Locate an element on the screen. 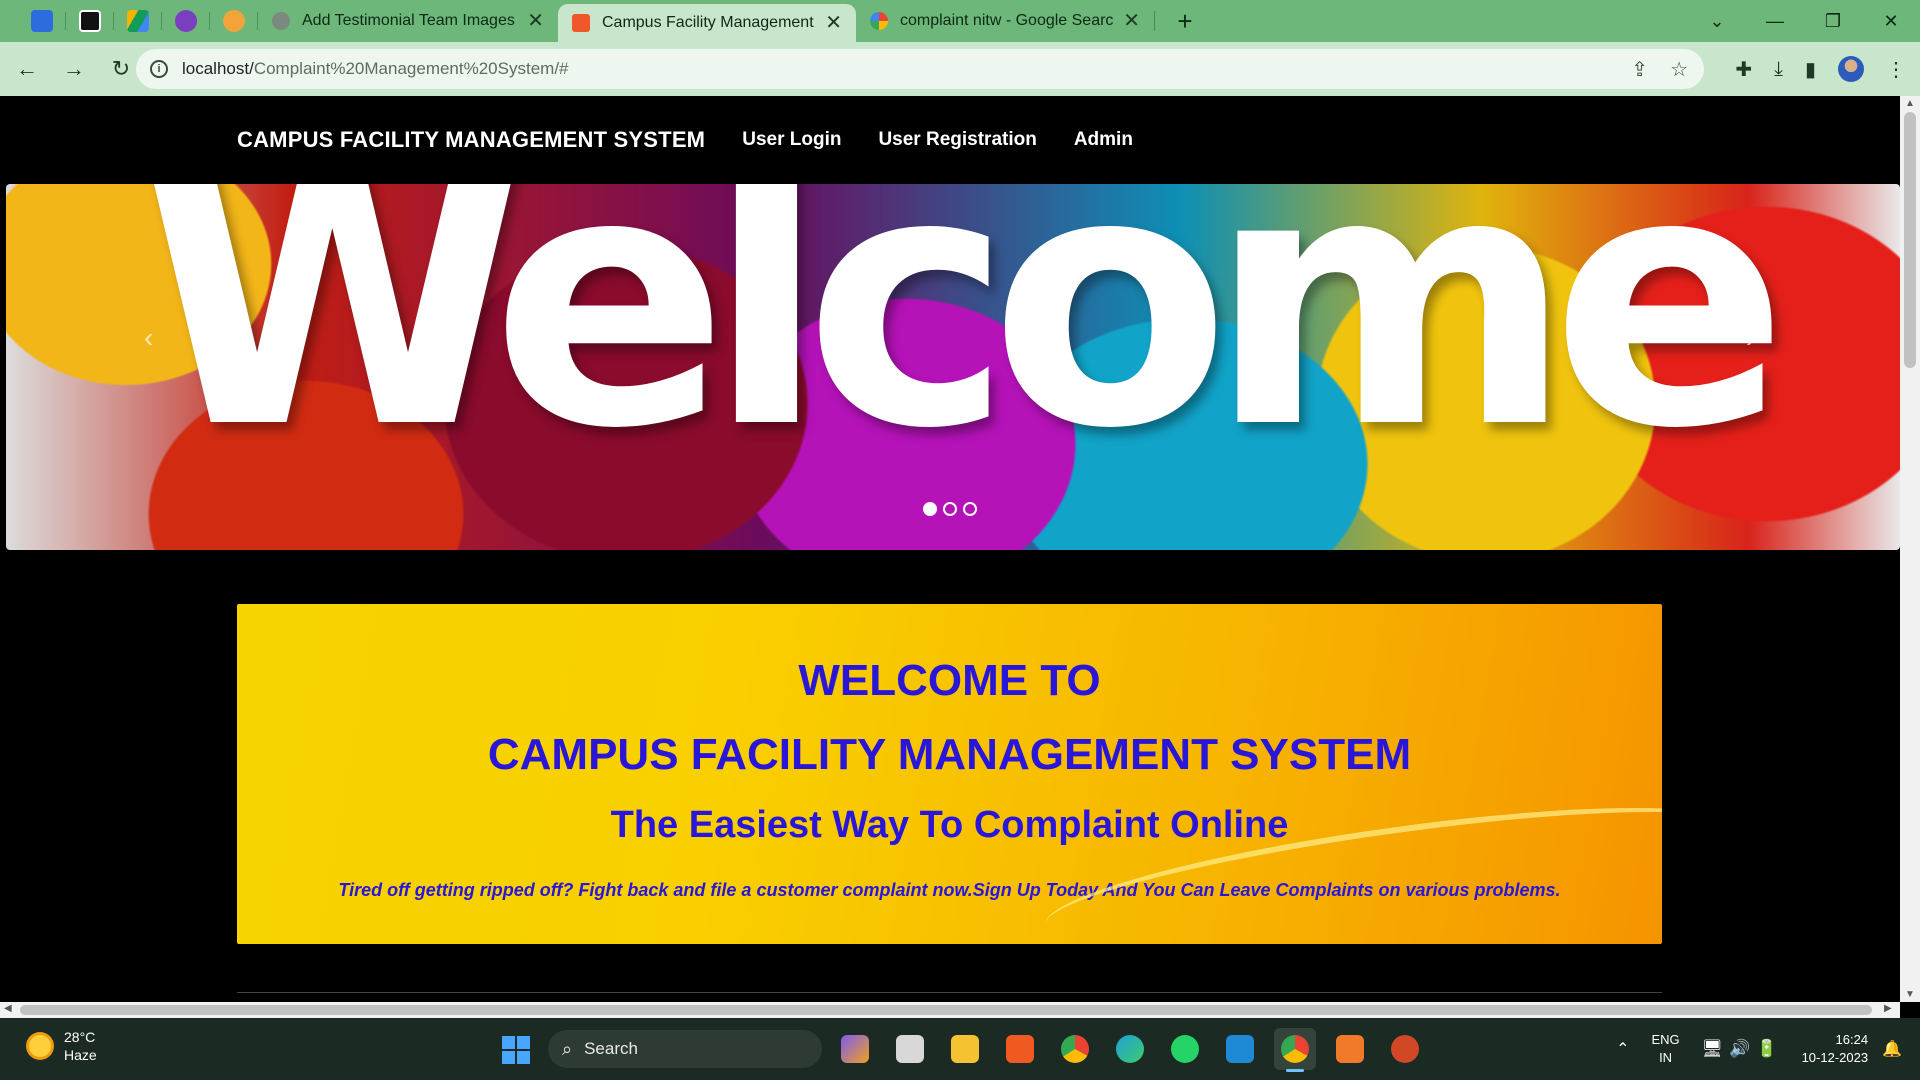 The height and width of the screenshot is (1080, 1920). task-view-app is located at coordinates (910, 1049).